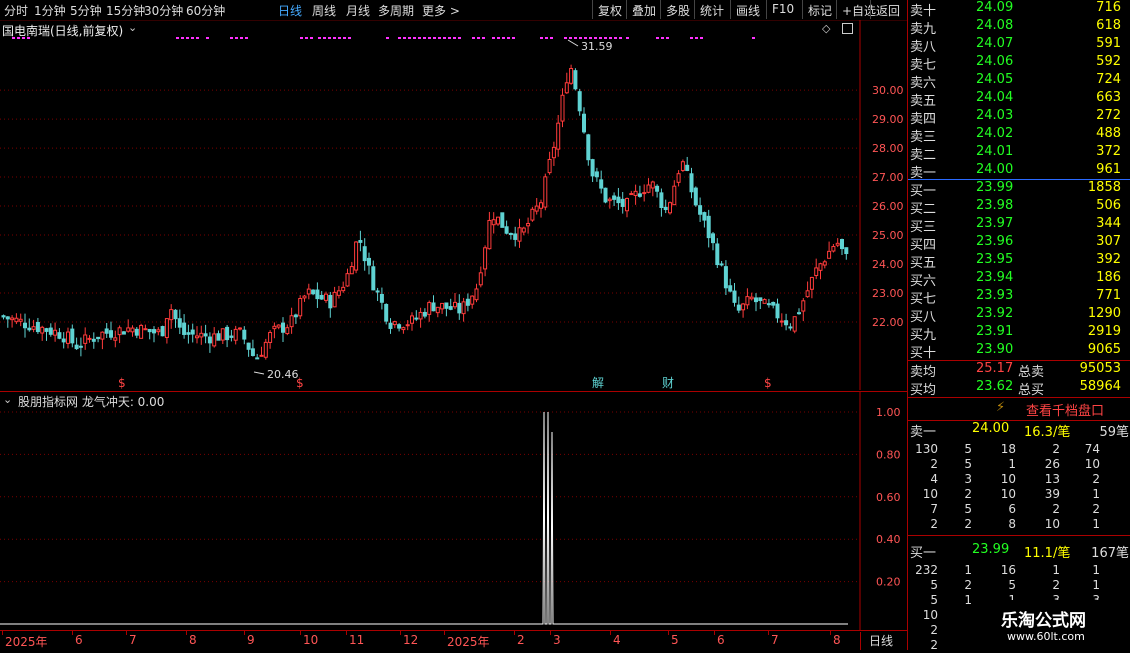 The height and width of the screenshot is (653, 1130). I want to click on buy-level-row: 买五 23.95 392, so click(1019, 261).